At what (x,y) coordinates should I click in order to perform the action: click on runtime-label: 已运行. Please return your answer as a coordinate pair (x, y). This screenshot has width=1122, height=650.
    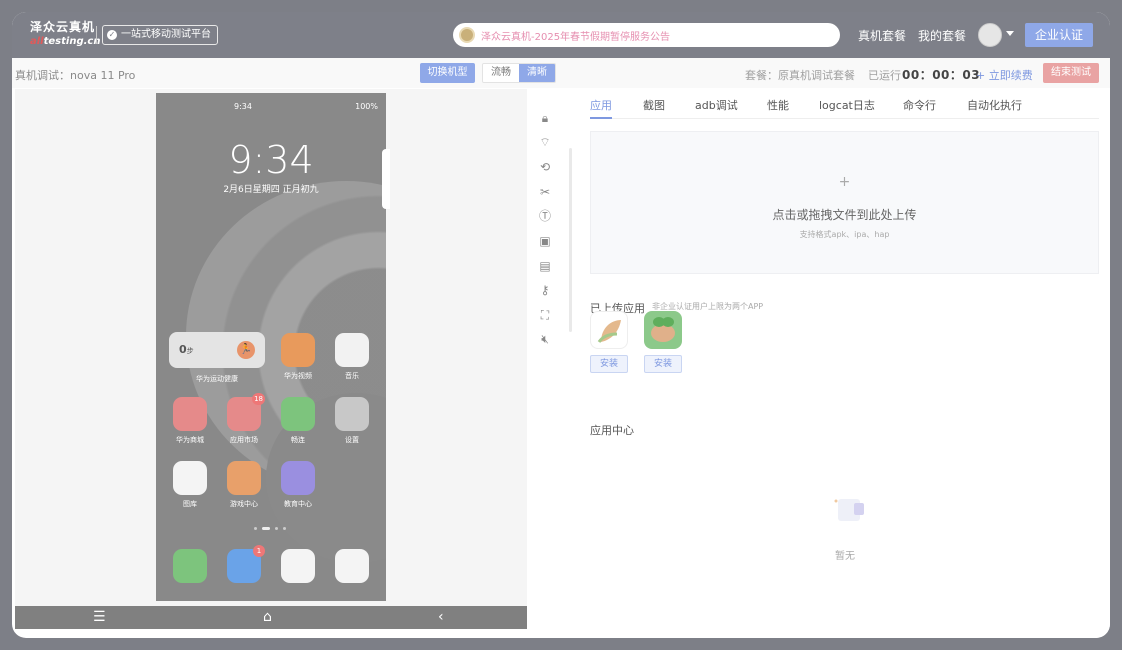
    Looking at the image, I should click on (884, 75).